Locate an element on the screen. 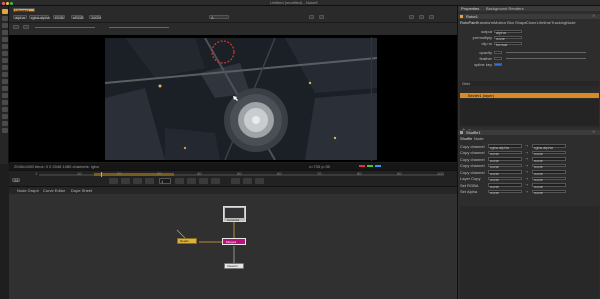 The image size is (600, 299). ellipse-tool-icon is located at coordinates (4, 95).